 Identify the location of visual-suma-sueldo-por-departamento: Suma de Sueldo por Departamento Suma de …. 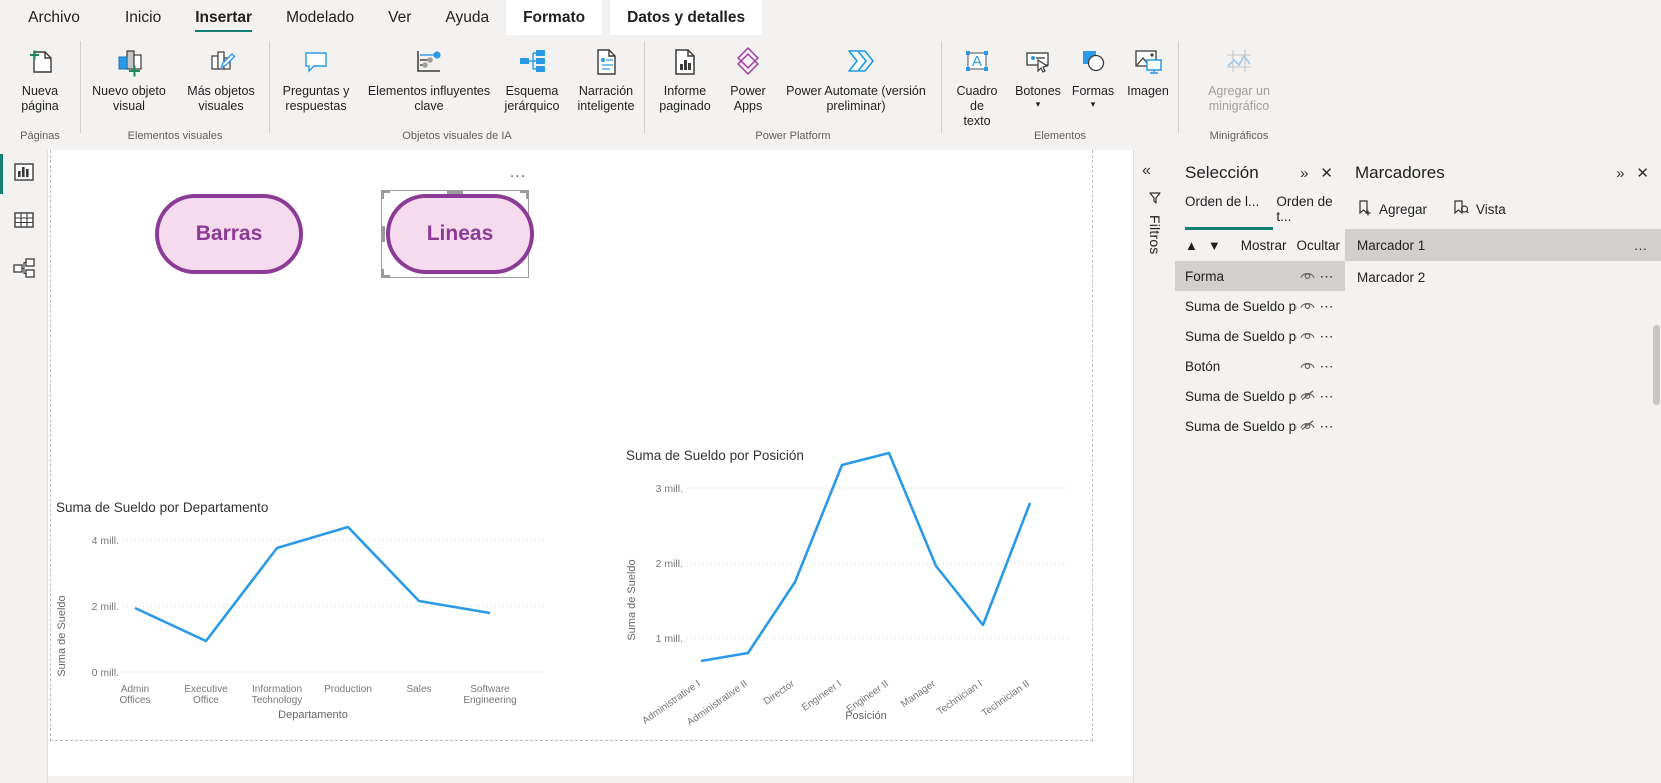
(311, 613).